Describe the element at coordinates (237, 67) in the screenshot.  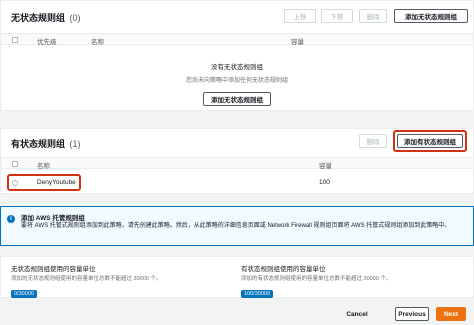
I see `stateless-empty-title: 没有无状态规则组` at that location.